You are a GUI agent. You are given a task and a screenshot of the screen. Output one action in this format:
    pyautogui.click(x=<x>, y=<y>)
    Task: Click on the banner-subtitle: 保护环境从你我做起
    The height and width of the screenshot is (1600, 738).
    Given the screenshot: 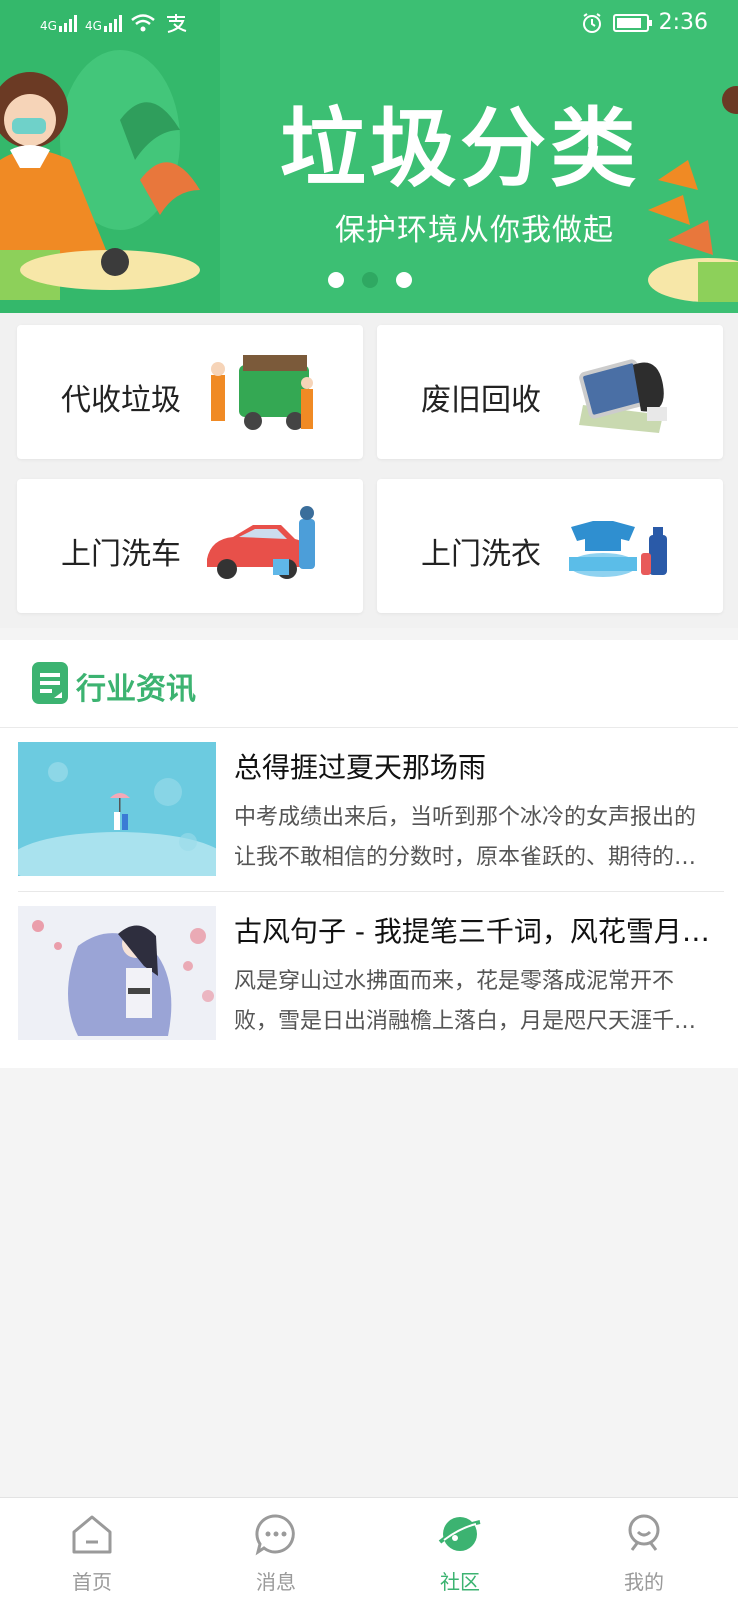 What is the action you would take?
    pyautogui.click(x=474, y=230)
    